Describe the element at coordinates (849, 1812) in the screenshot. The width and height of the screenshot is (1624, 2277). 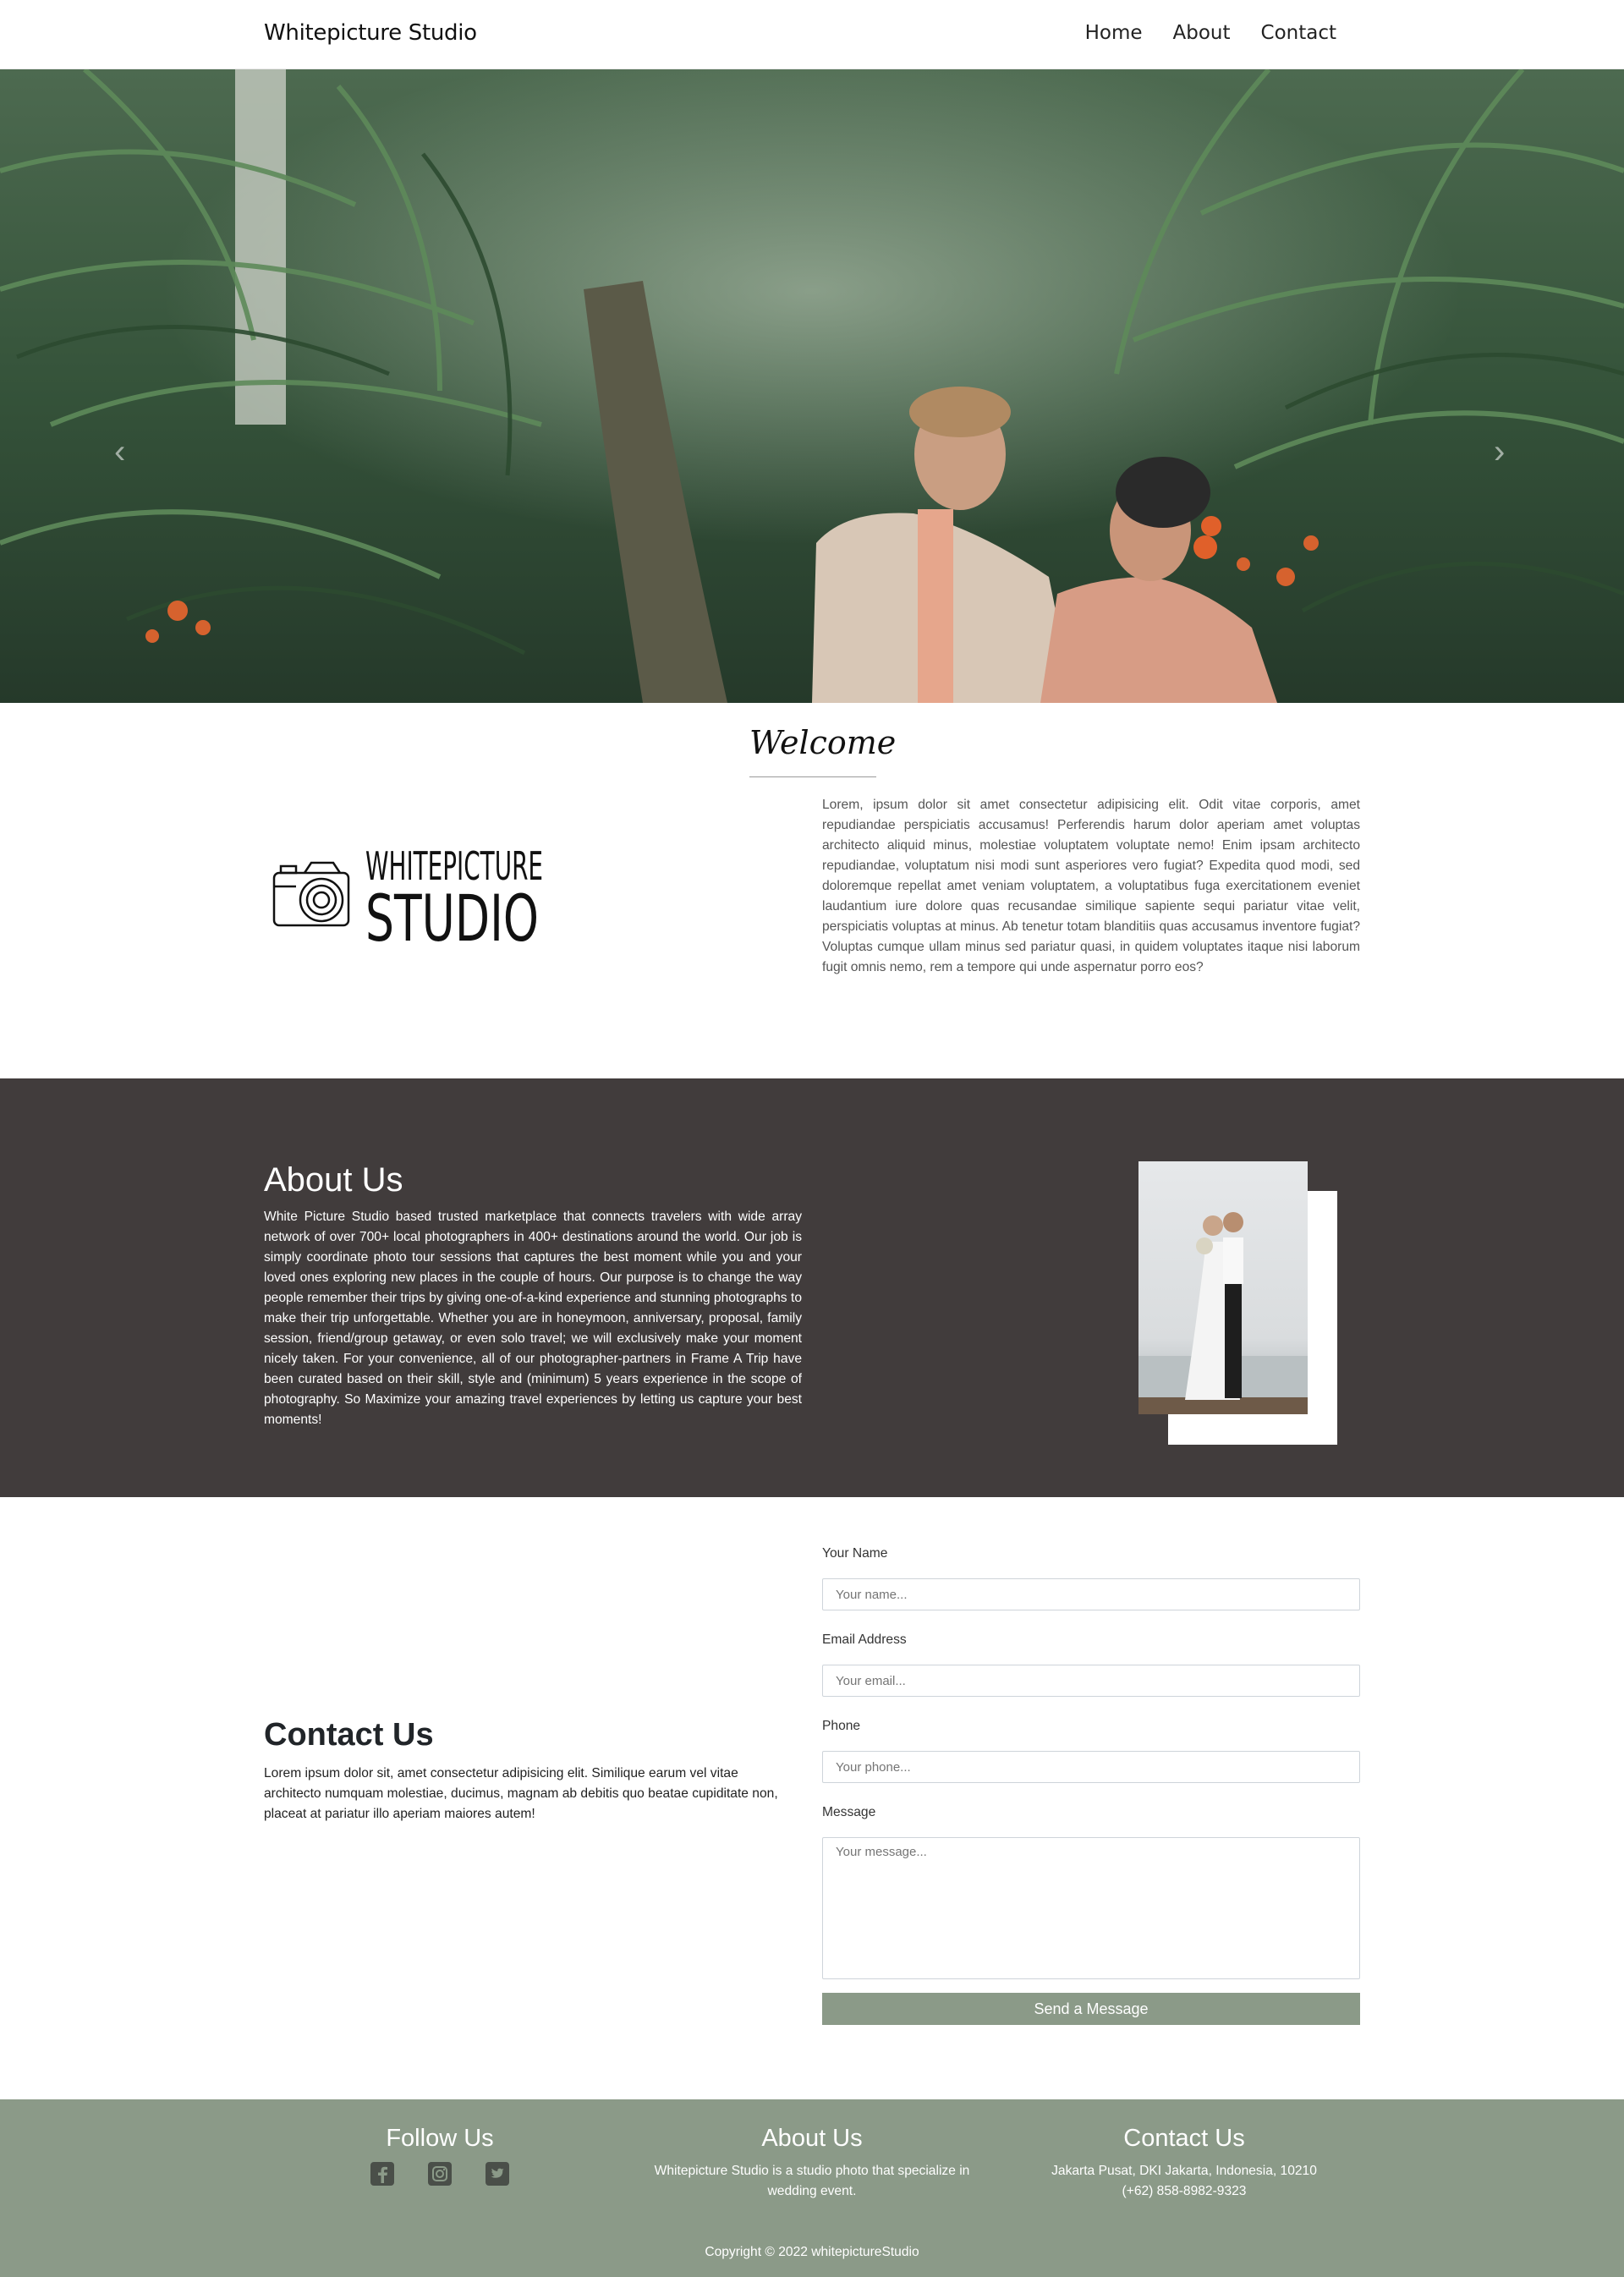
I see `message-label: Message` at that location.